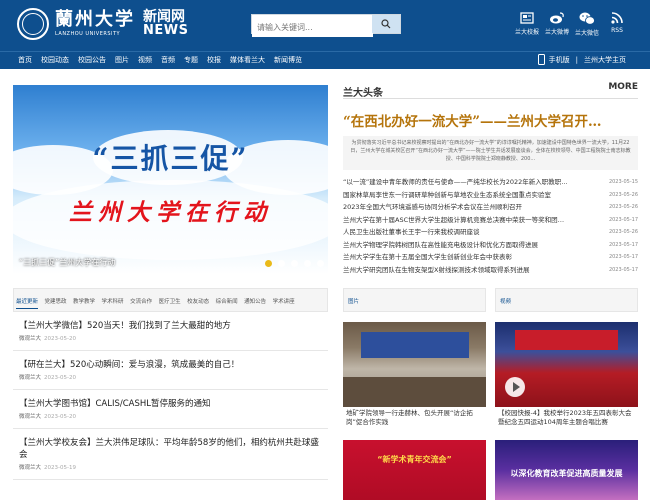 This screenshot has width=650, height=500. What do you see at coordinates (527, 24) in the screenshot?
I see `campus-paper-link: 兰大校报` at bounding box center [527, 24].